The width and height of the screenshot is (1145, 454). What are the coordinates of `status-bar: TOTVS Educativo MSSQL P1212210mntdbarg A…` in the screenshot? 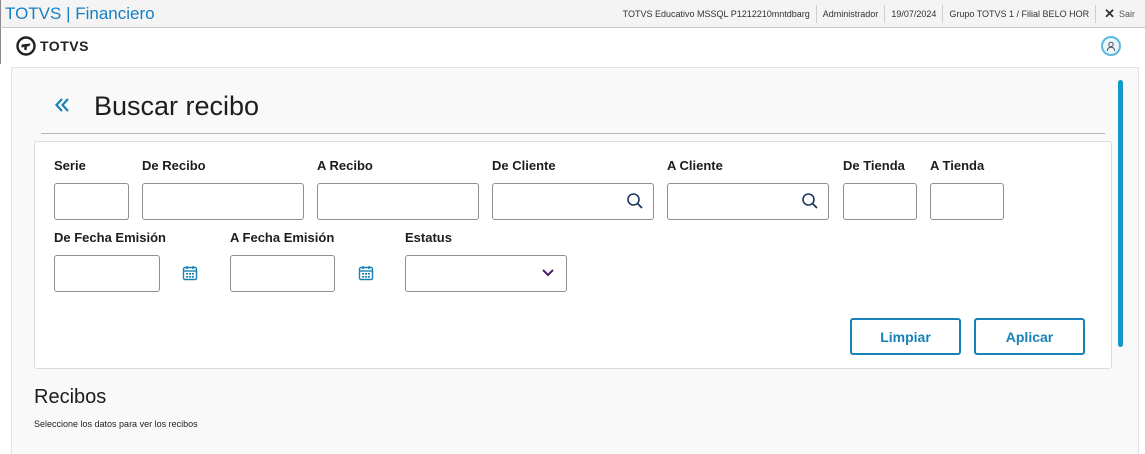 It's located at (881, 14).